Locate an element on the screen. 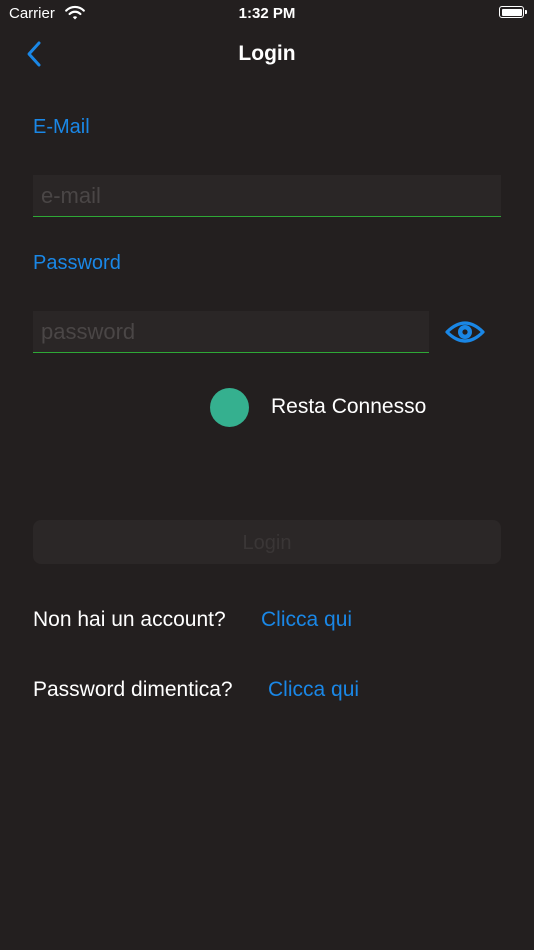 The image size is (534, 950). battery-icon is located at coordinates (513, 12).